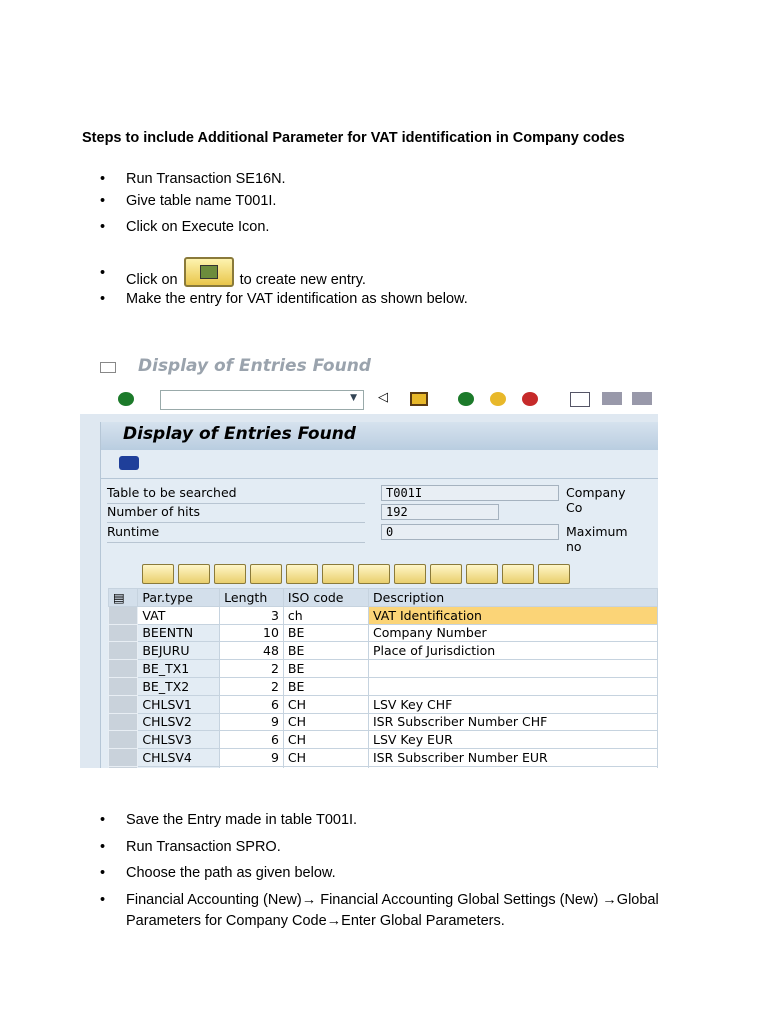 Image resolution: width=768 pixels, height=1024 pixels. What do you see at coordinates (302, 574) in the screenshot?
I see `copy-icon` at bounding box center [302, 574].